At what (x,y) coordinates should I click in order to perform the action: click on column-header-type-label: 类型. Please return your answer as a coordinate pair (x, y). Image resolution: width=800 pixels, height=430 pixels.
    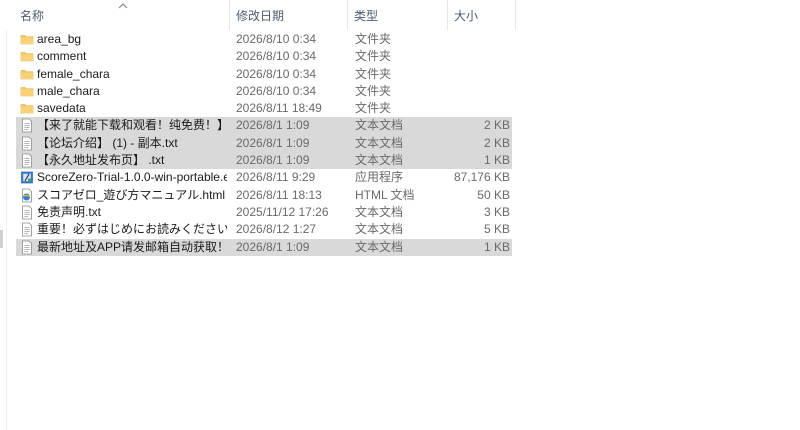
    Looking at the image, I should click on (366, 16).